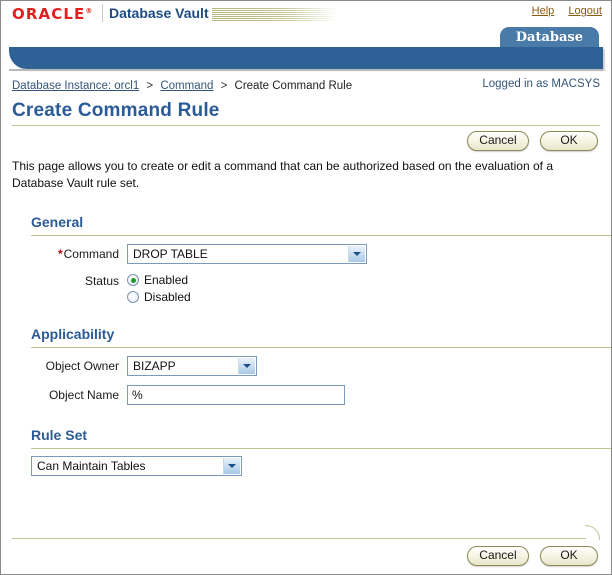 Image resolution: width=612 pixels, height=575 pixels. I want to click on object-name-input, so click(236, 395).